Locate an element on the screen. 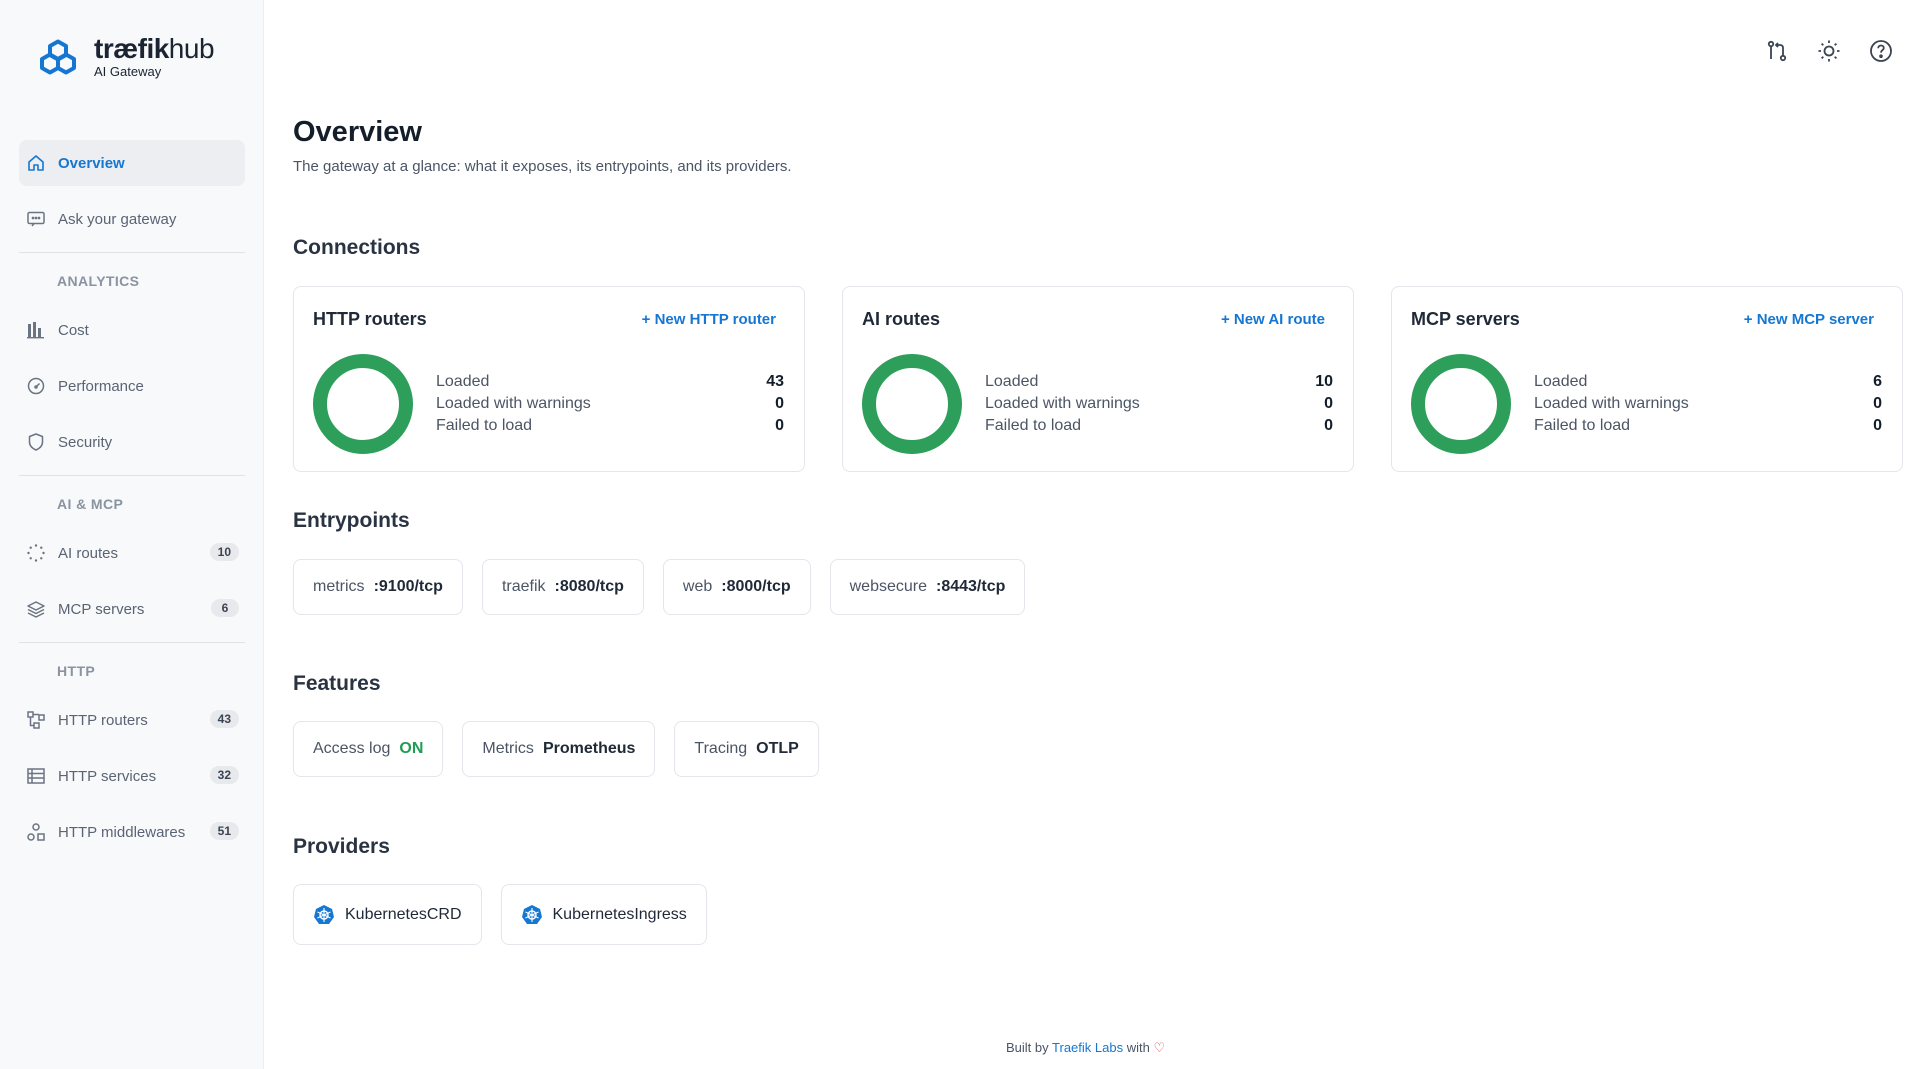 The image size is (1920, 1069). network-icon is located at coordinates (36, 720).